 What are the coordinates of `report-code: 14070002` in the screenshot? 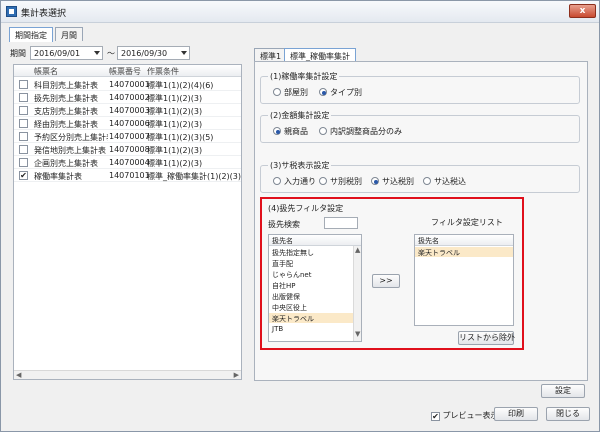 It's located at (129, 97).